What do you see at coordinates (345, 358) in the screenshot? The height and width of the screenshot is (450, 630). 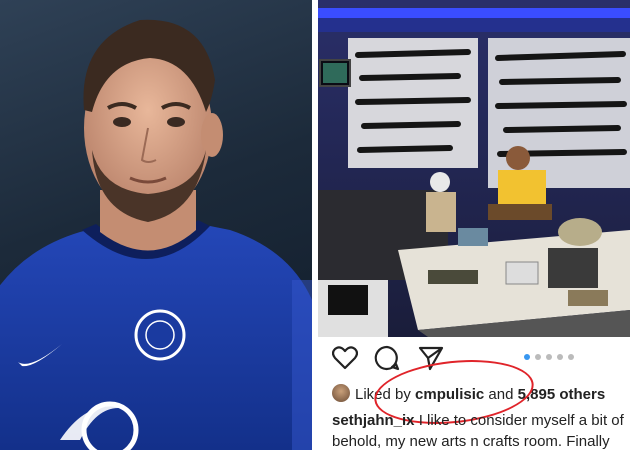 I see `heart-icon` at bounding box center [345, 358].